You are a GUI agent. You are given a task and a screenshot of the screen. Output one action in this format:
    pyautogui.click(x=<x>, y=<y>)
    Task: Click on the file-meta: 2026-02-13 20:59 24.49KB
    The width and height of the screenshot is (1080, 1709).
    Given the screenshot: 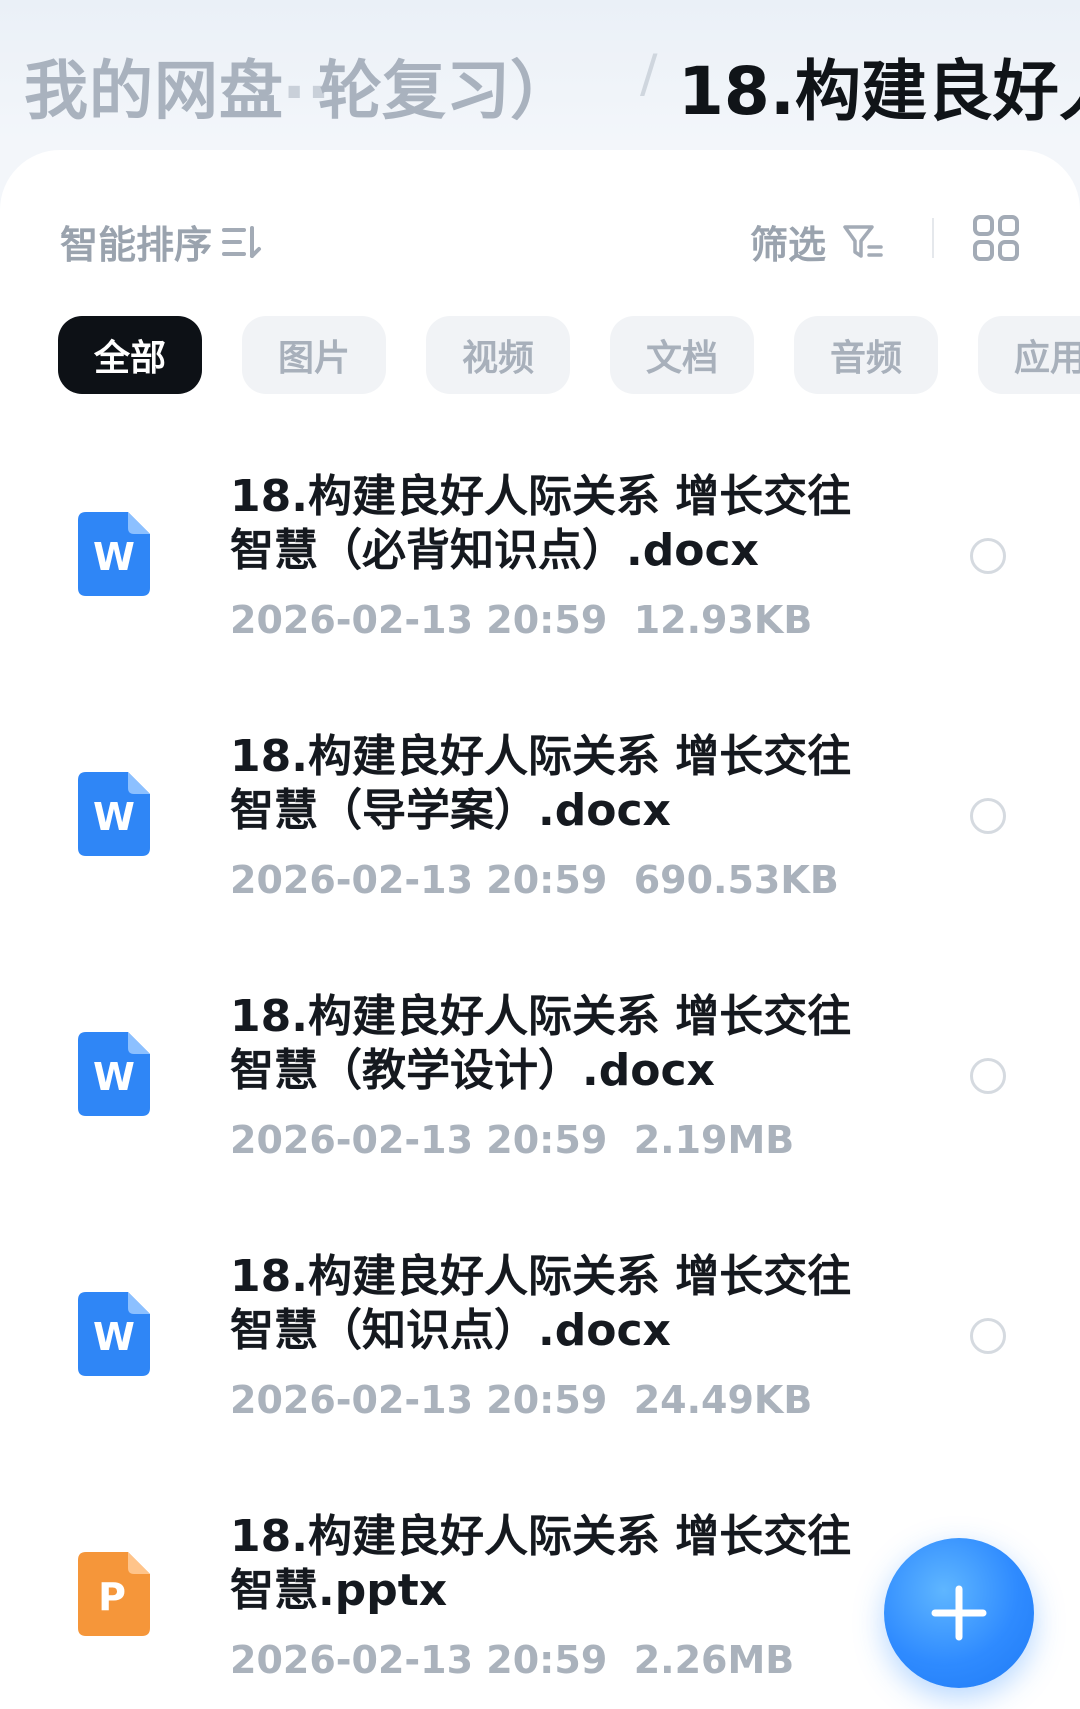 What is the action you would take?
    pyautogui.click(x=521, y=1400)
    